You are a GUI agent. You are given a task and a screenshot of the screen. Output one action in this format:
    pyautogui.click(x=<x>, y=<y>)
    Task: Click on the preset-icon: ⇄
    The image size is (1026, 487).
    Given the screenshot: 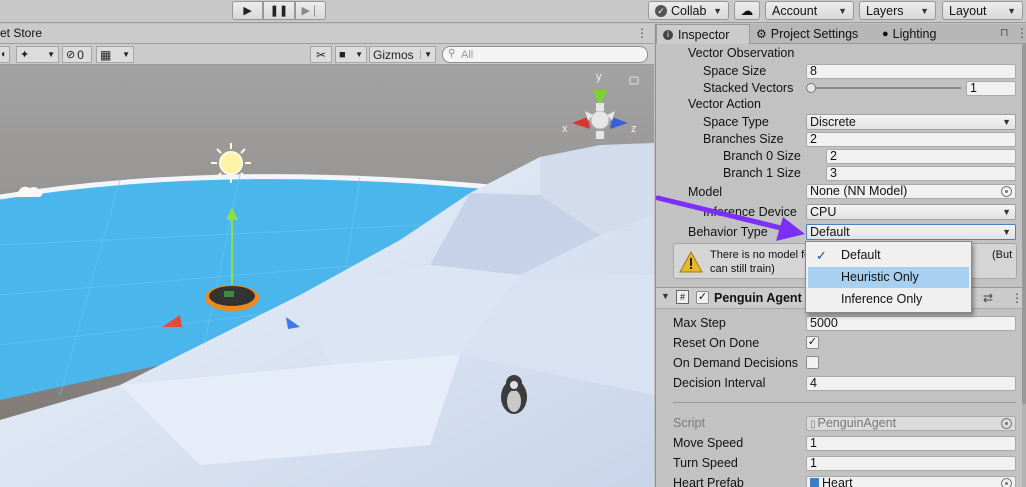 What is the action you would take?
    pyautogui.click(x=988, y=298)
    